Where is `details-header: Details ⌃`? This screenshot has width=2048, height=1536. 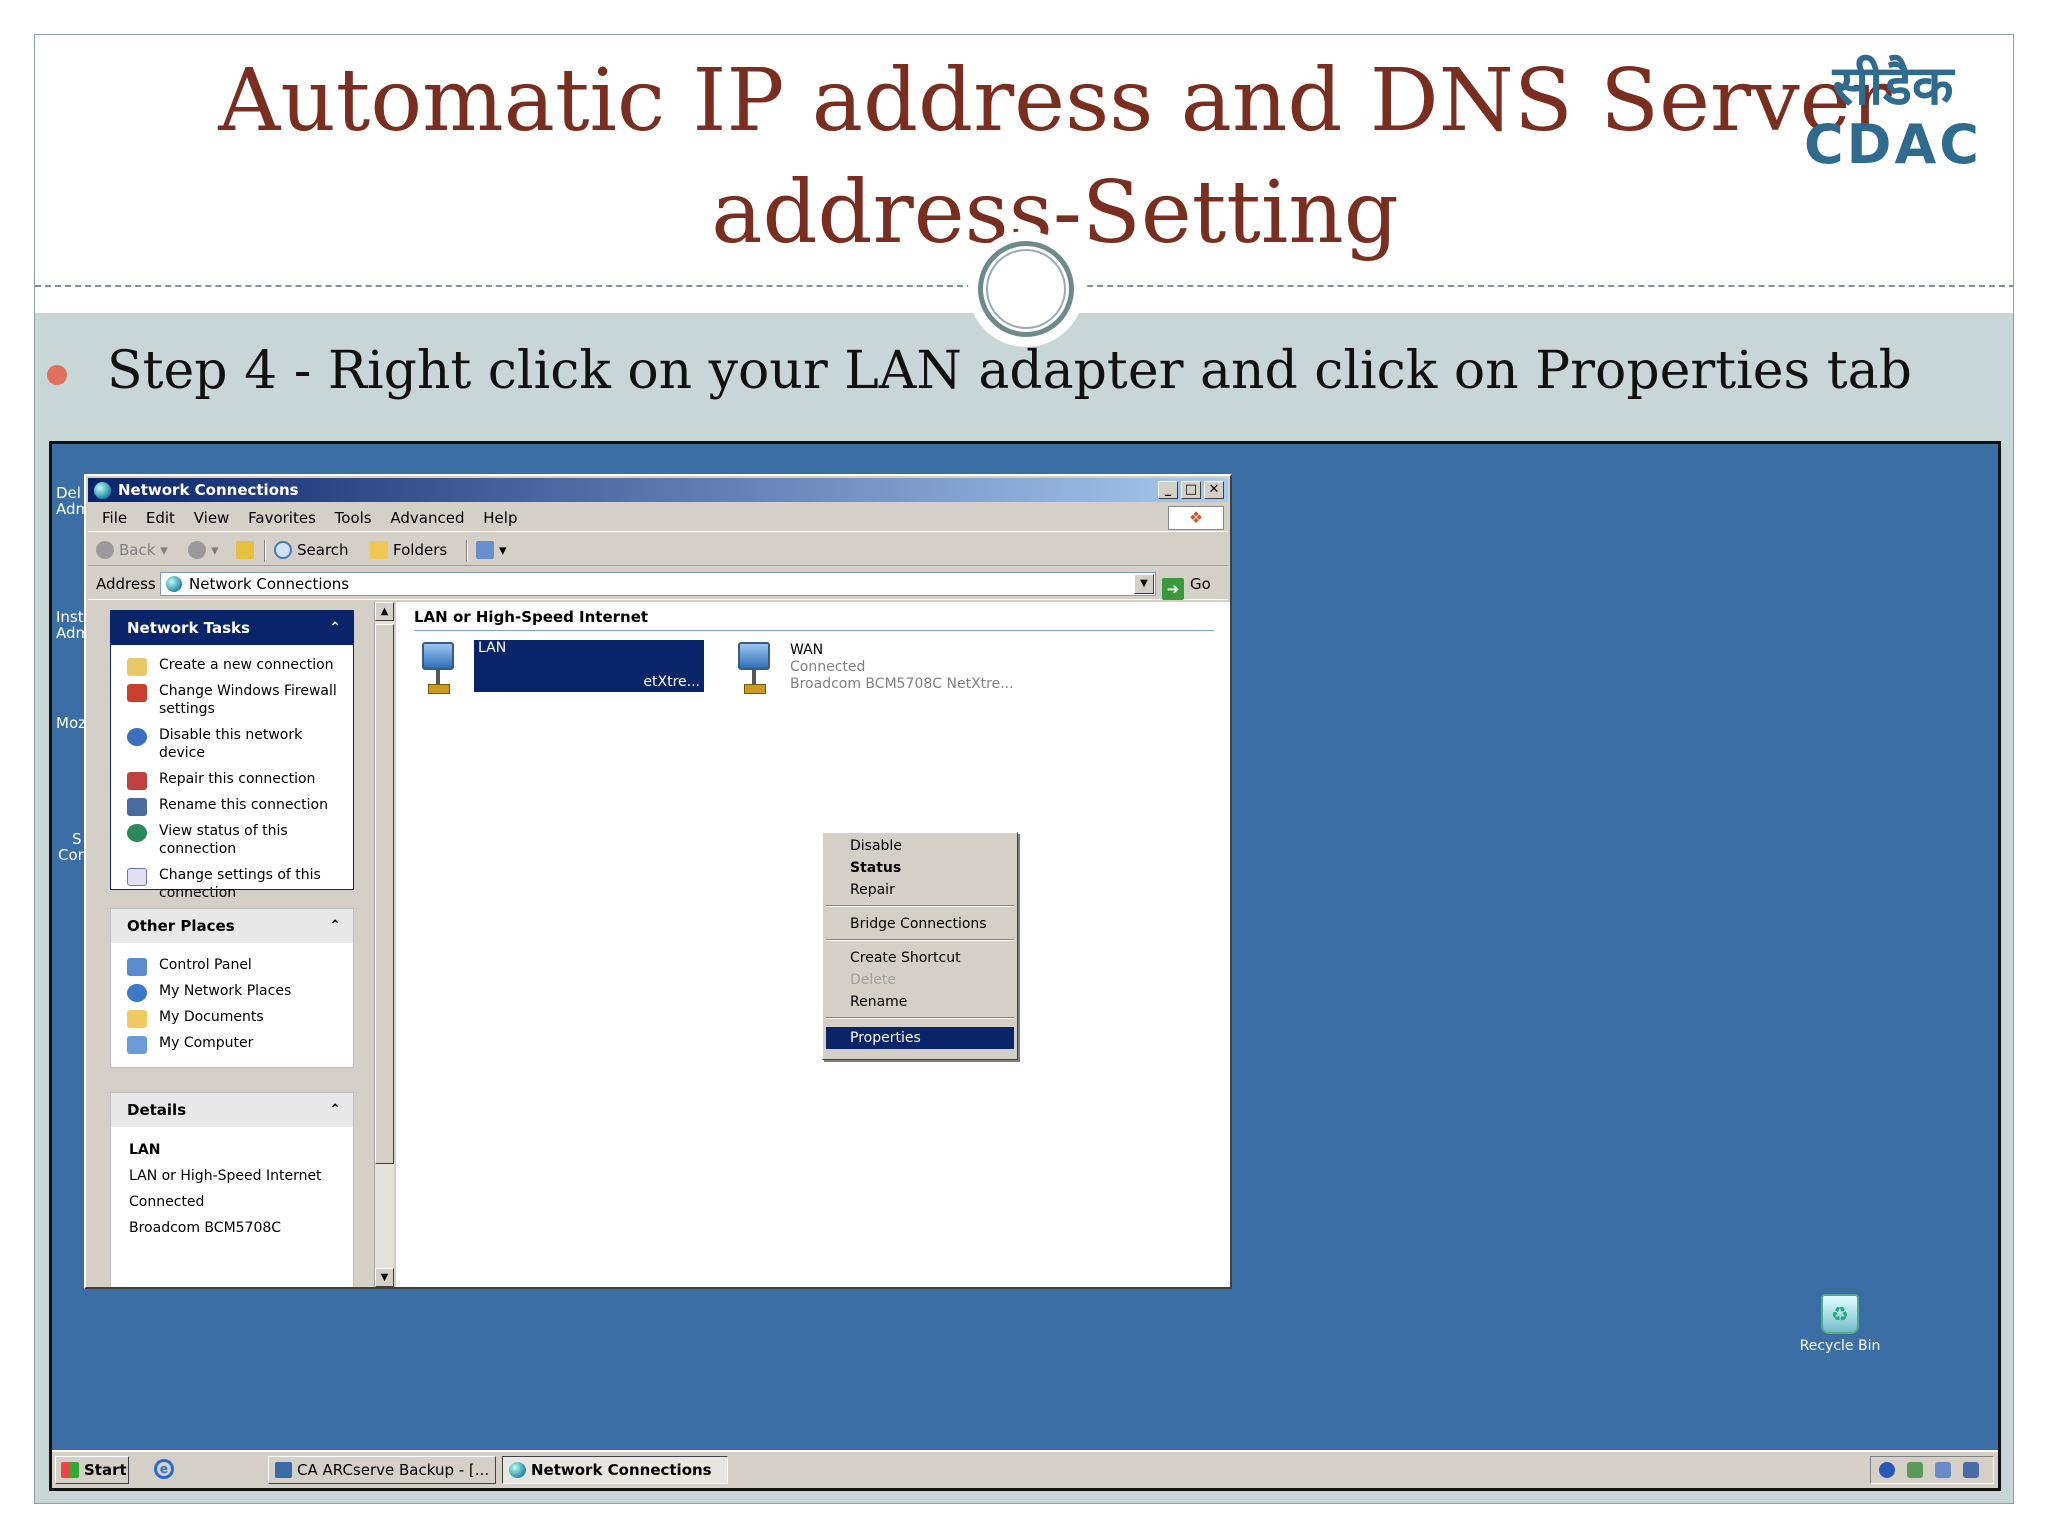
details-header: Details ⌃ is located at coordinates (232, 1110).